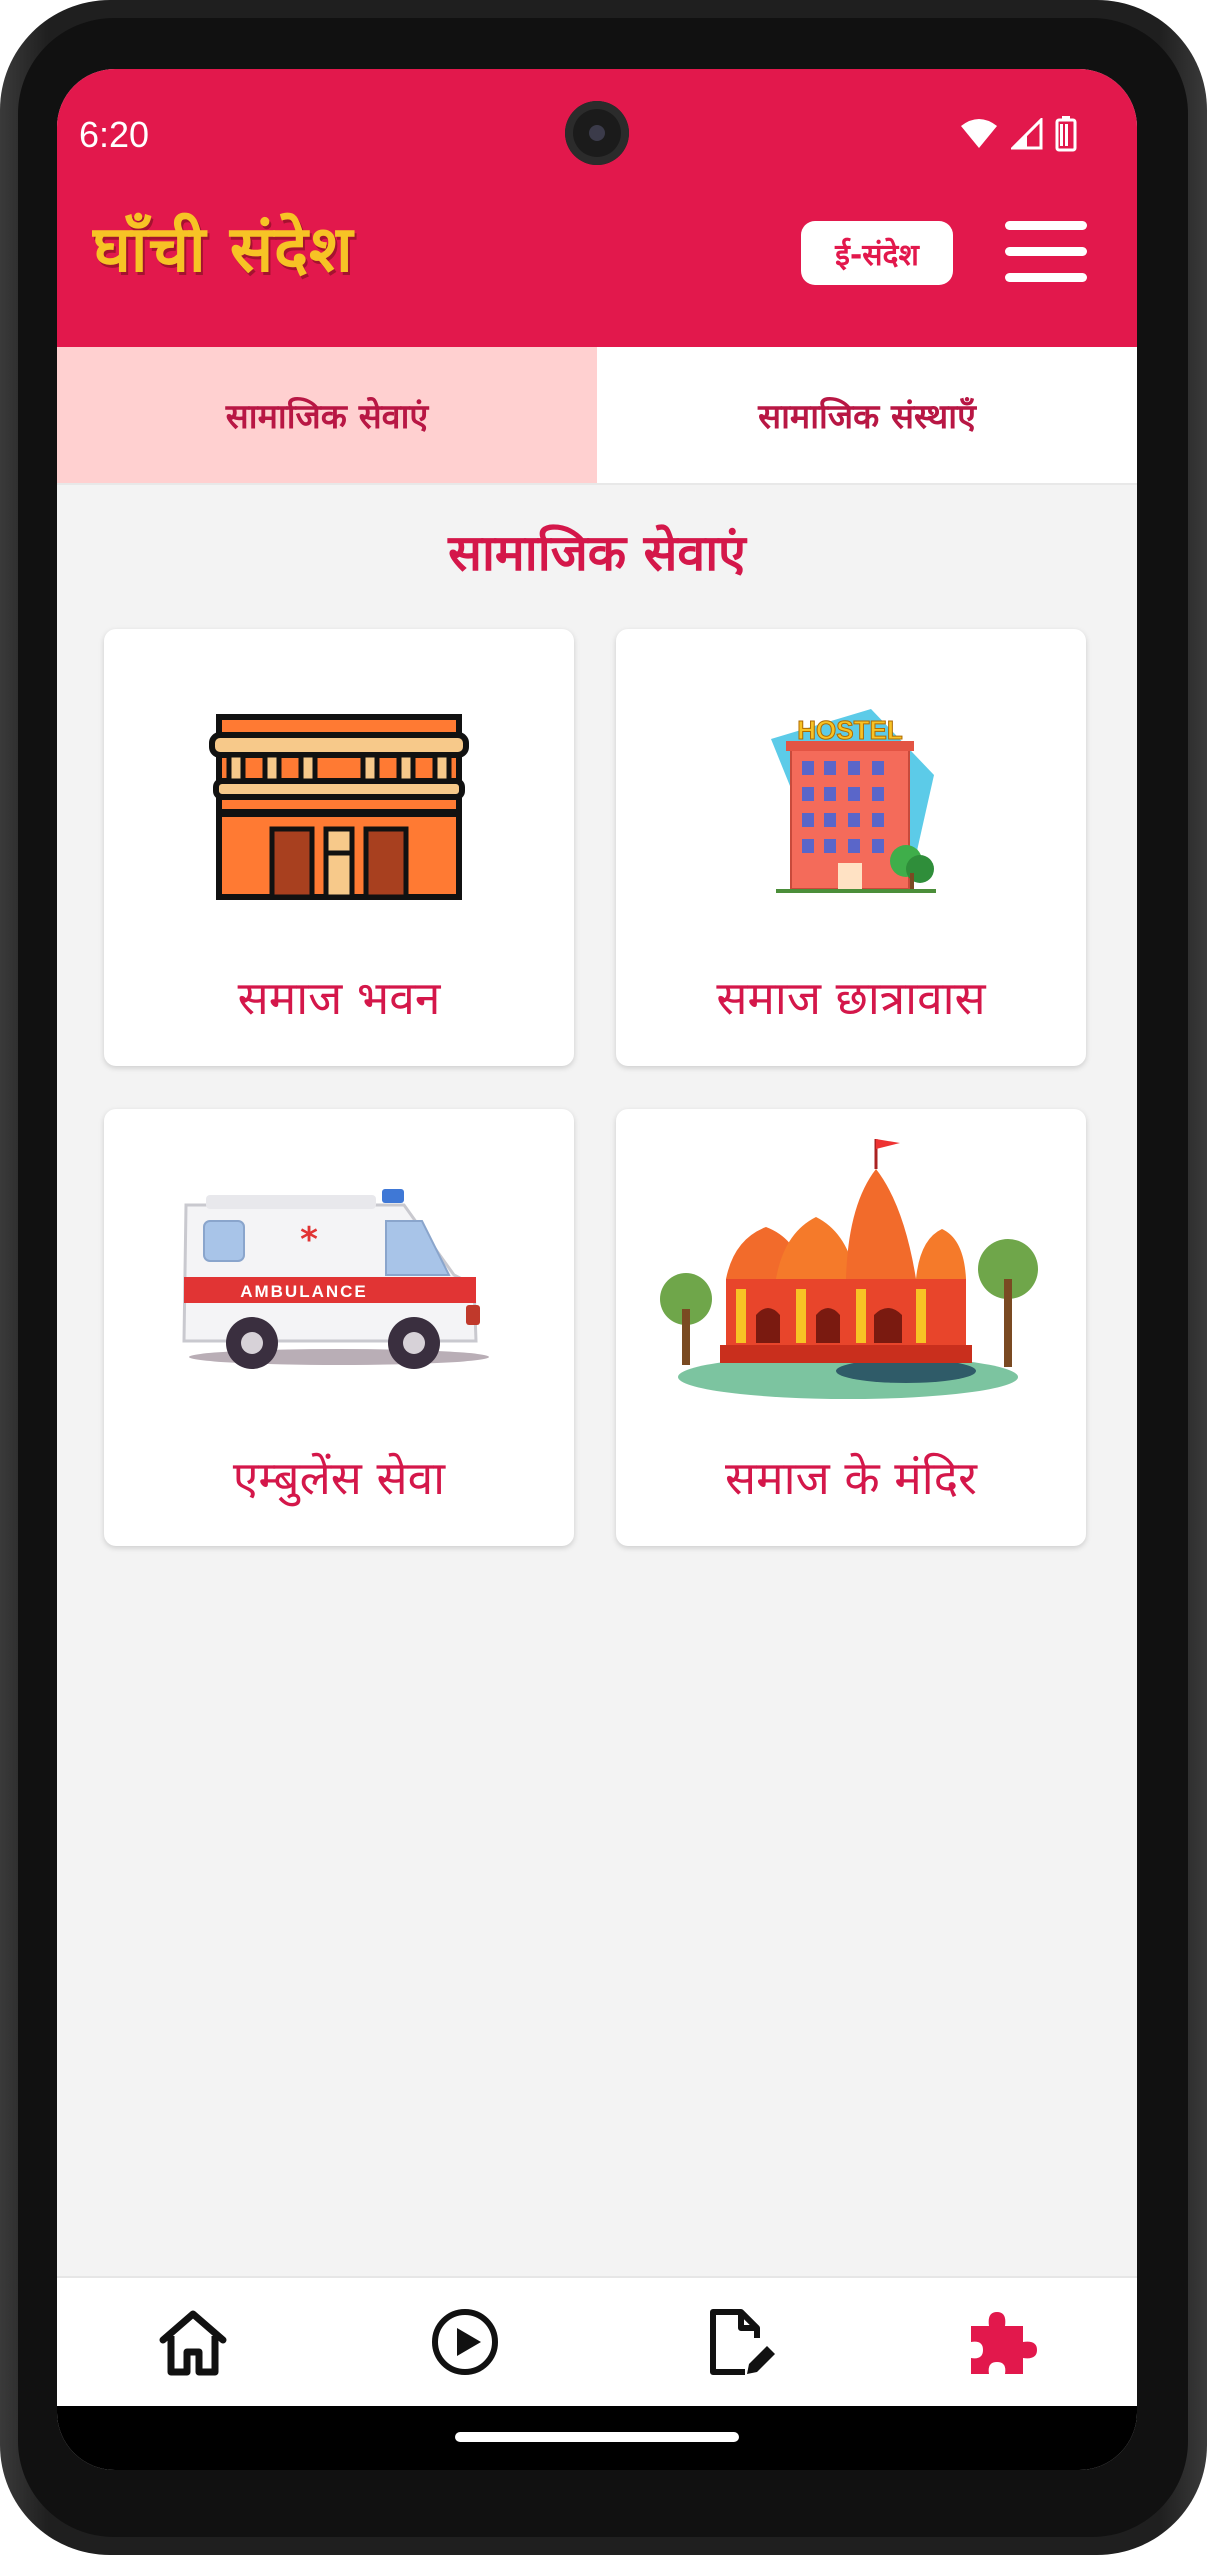 This screenshot has height=2555, width=1207. I want to click on puzzle-icon, so click(1001, 2342).